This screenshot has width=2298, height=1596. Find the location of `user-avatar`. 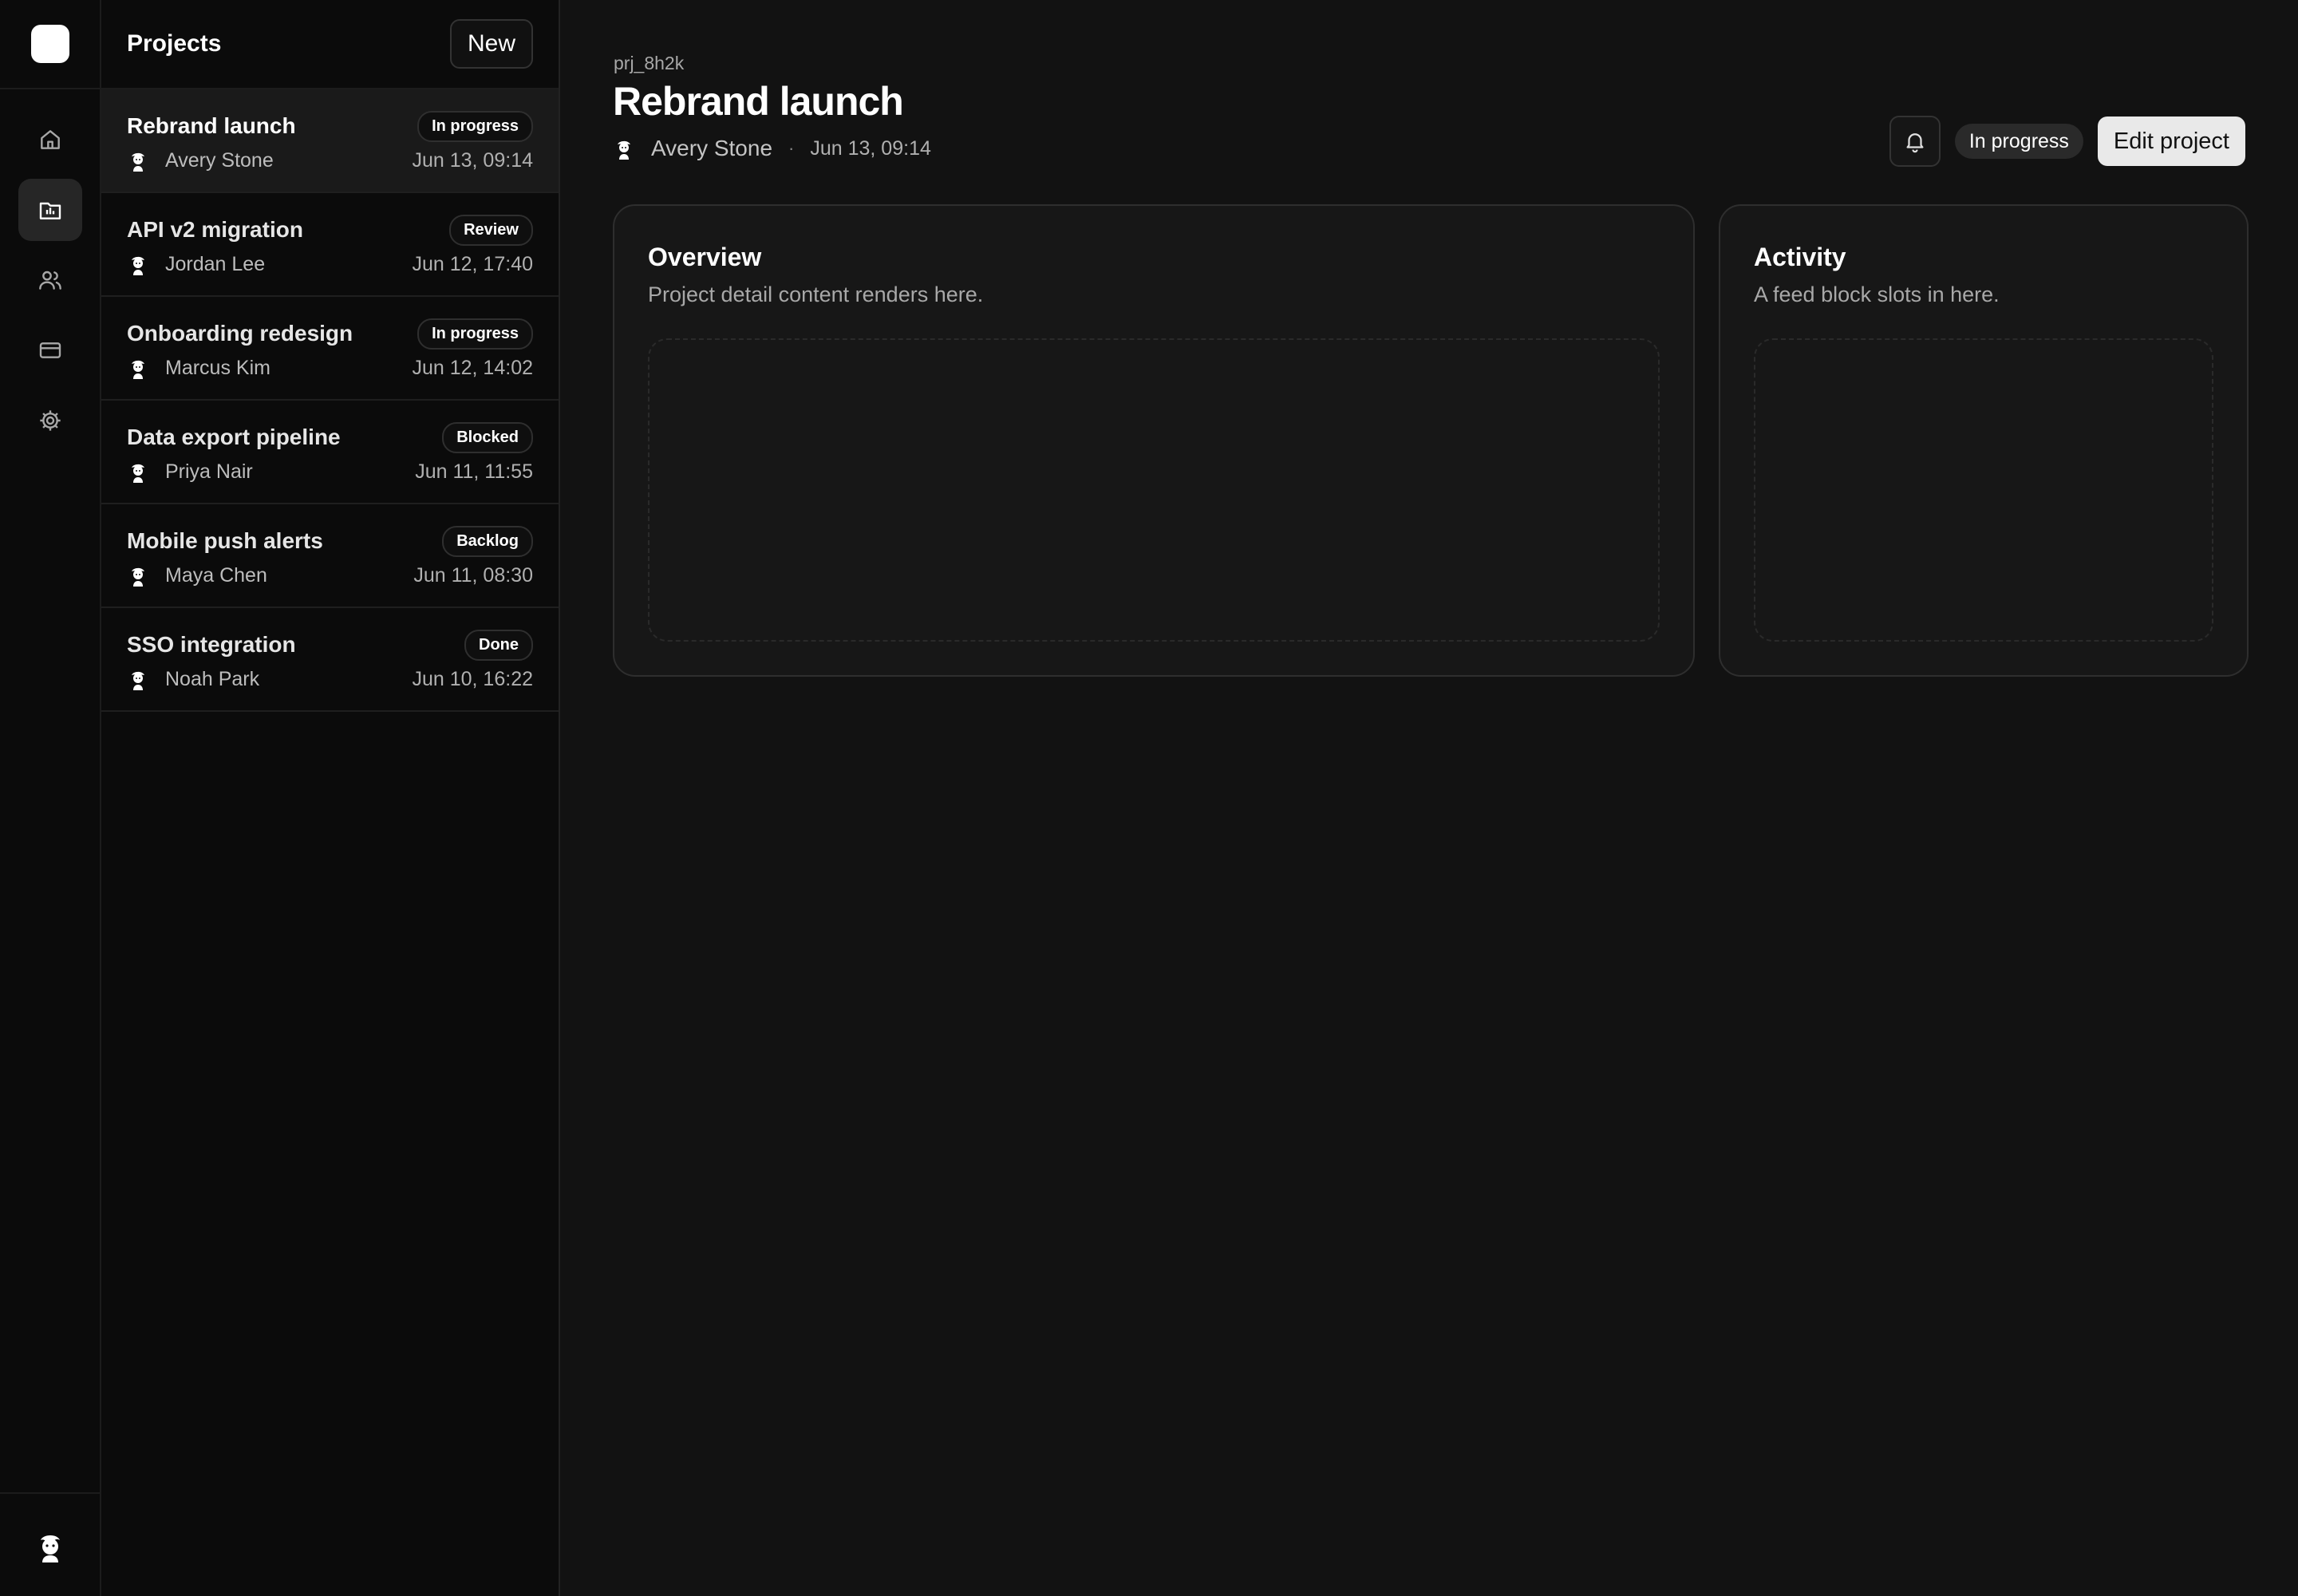

user-avatar is located at coordinates (51, 1544).